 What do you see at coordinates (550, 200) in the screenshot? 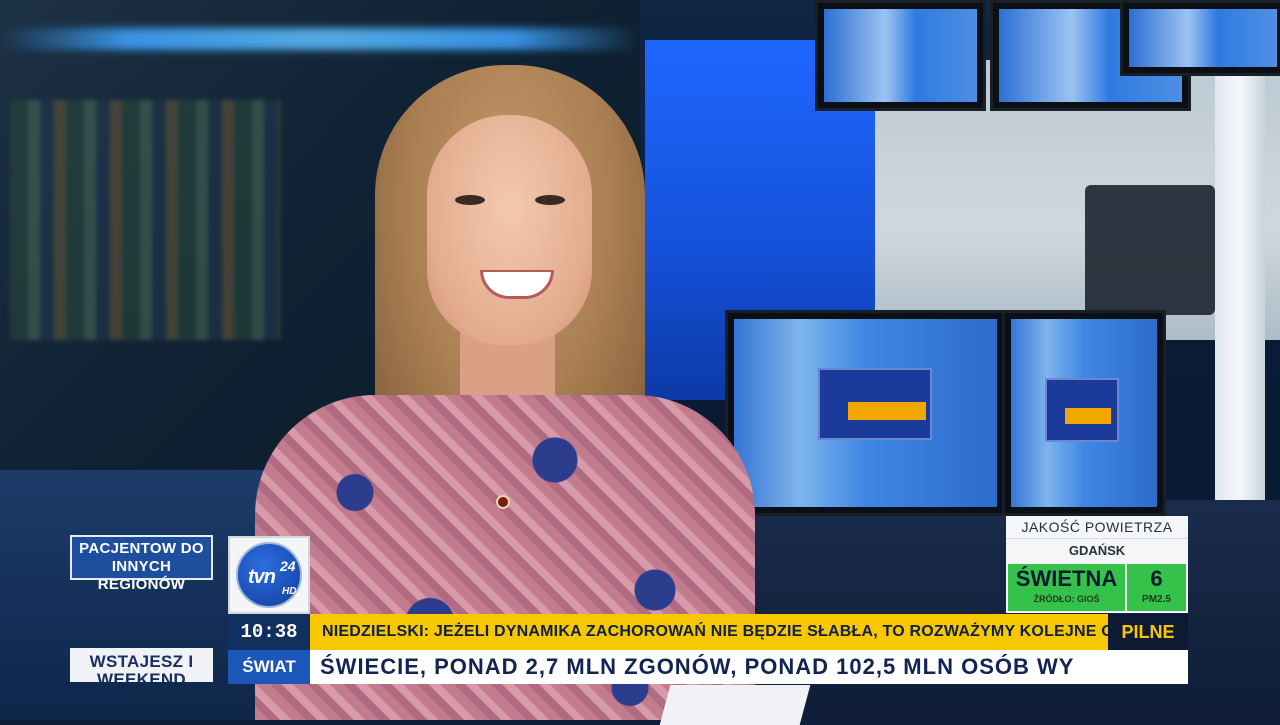
I see `presenter-eye-right` at bounding box center [550, 200].